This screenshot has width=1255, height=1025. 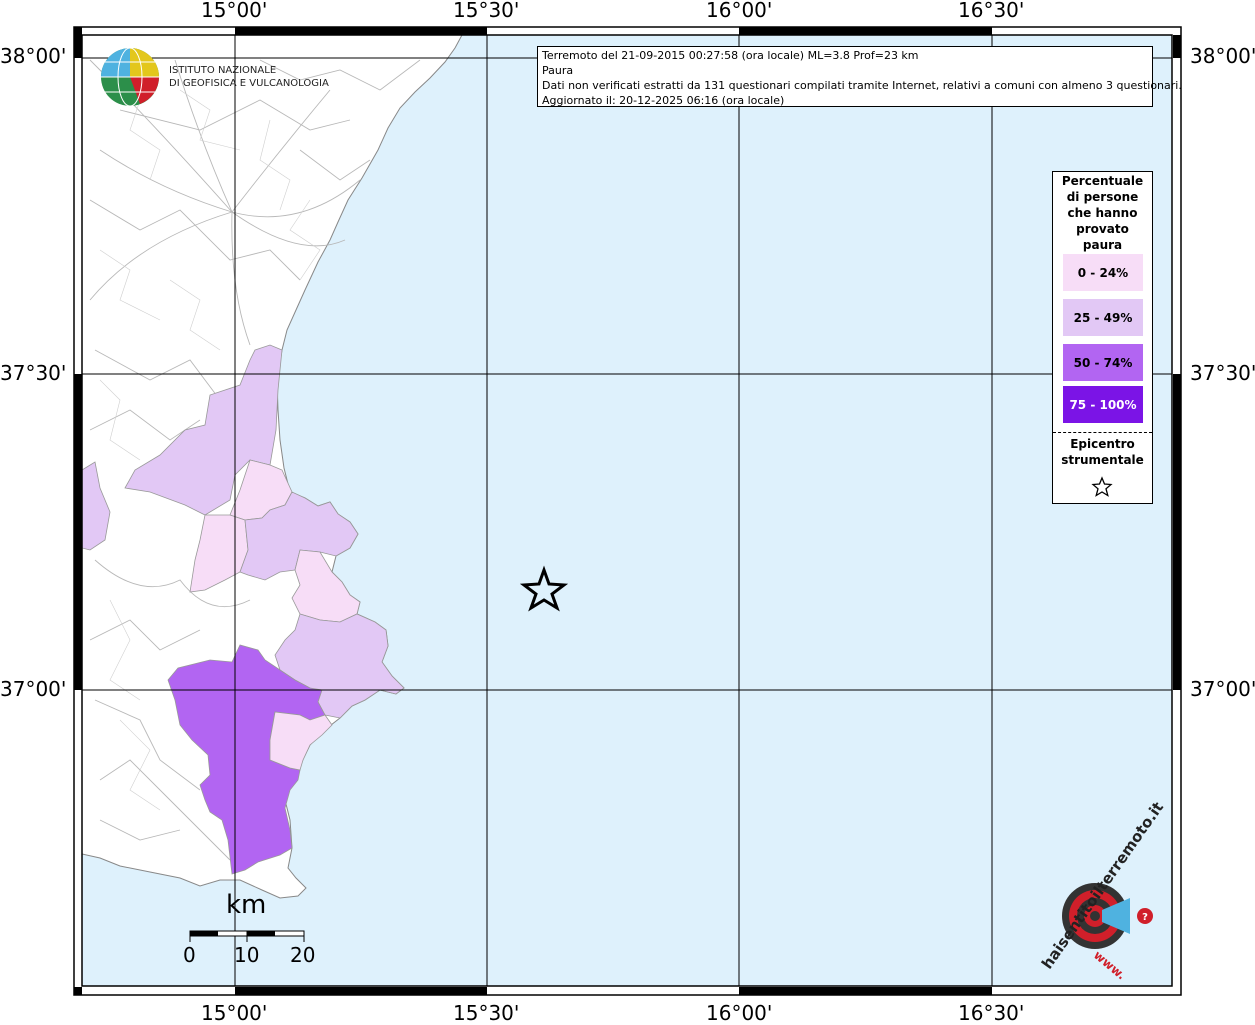 What do you see at coordinates (33, 689) in the screenshot?
I see `left-label-3: 37°00'` at bounding box center [33, 689].